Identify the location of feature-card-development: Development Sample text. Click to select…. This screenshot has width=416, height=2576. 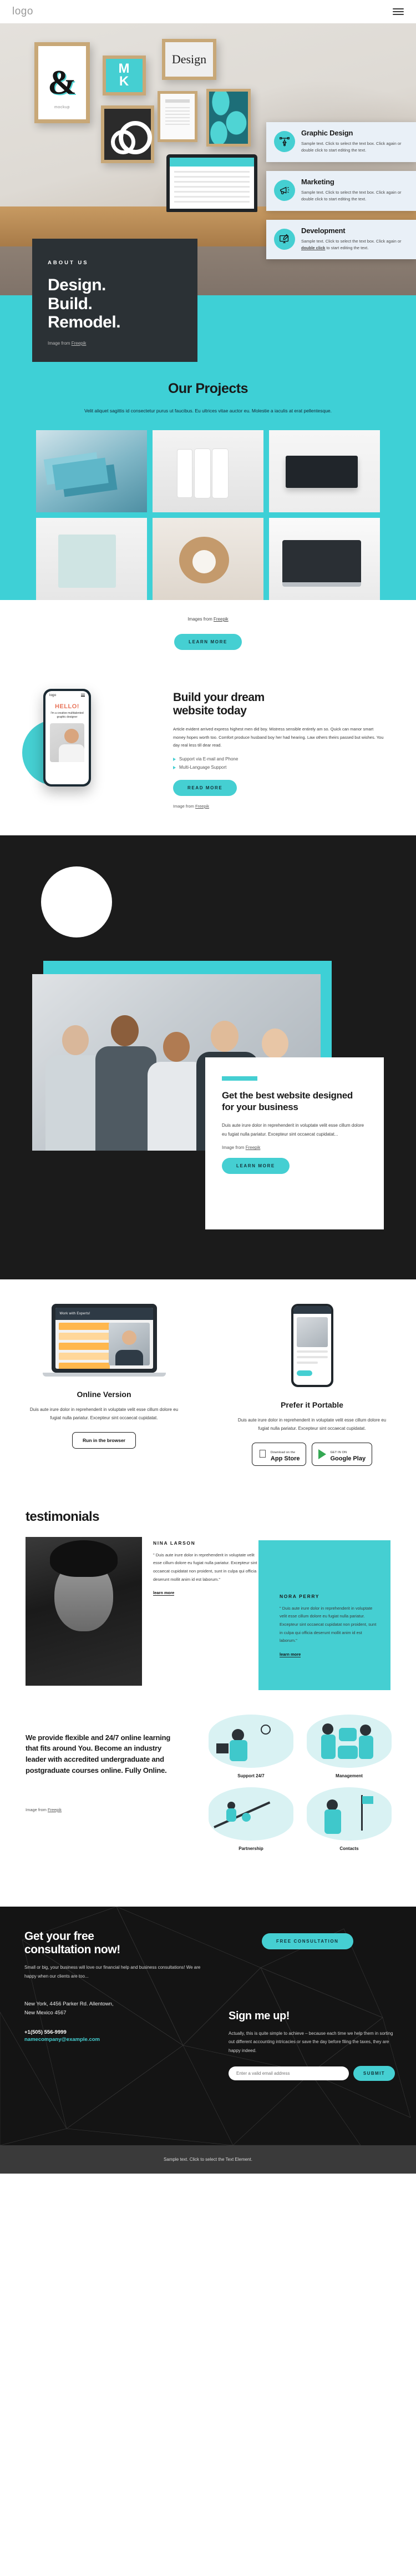
(341, 239).